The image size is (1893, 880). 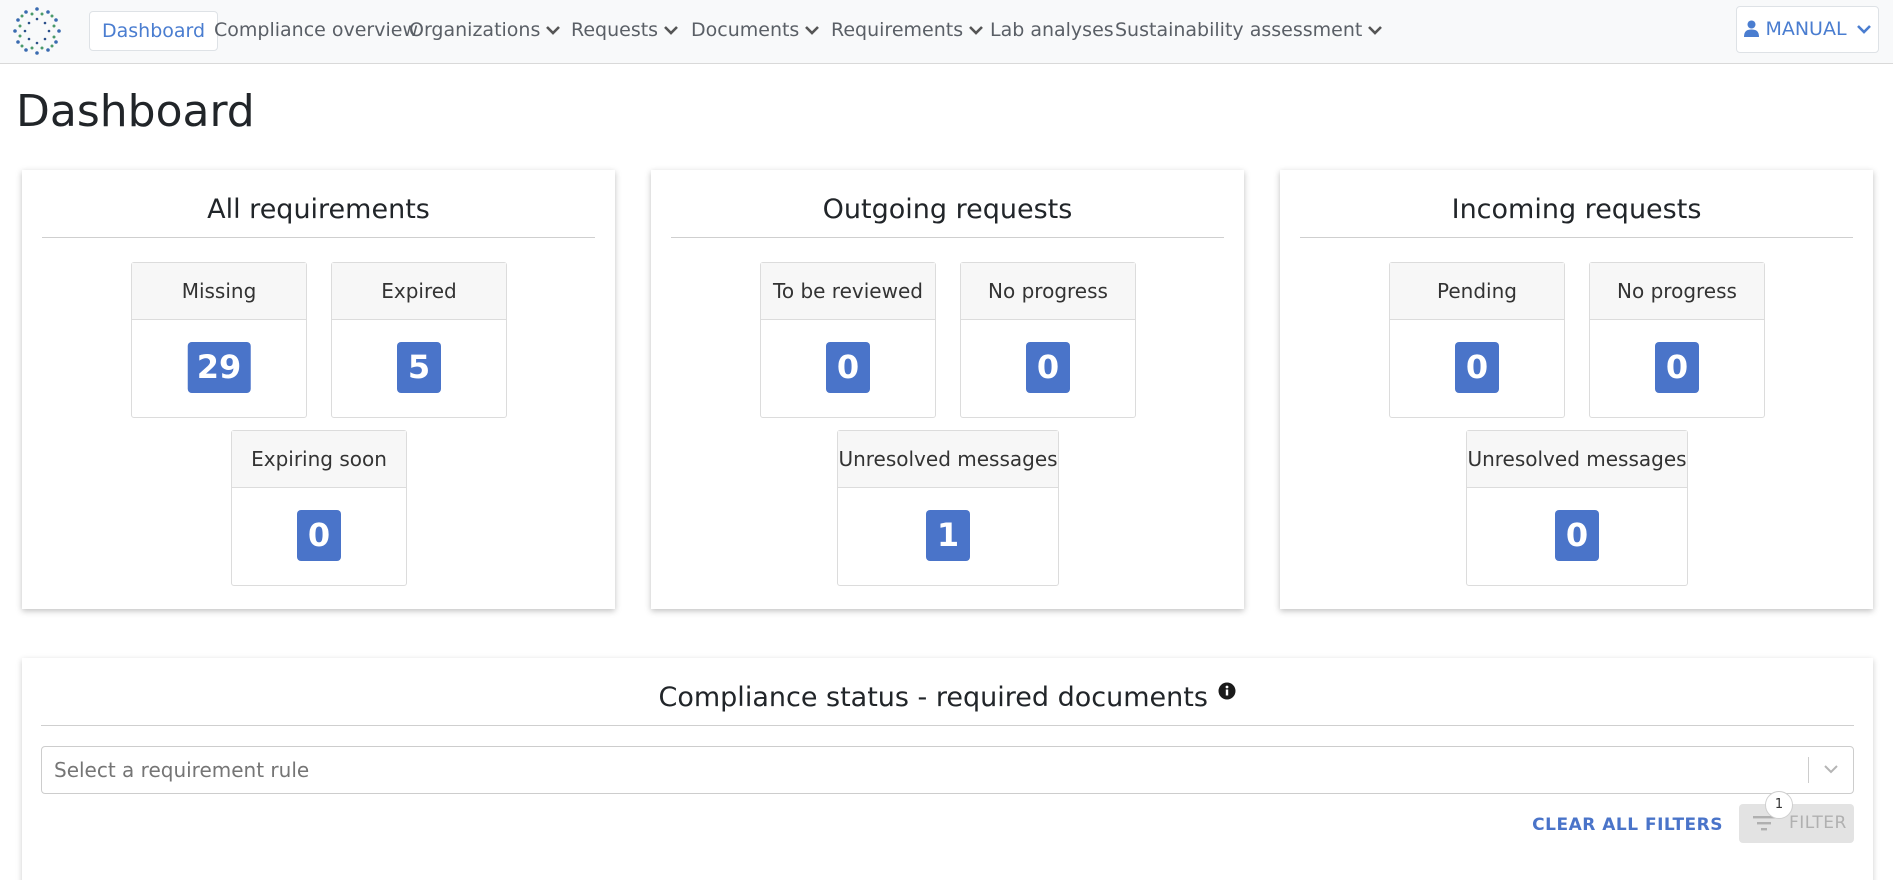 I want to click on select-separator, so click(x=1808, y=770).